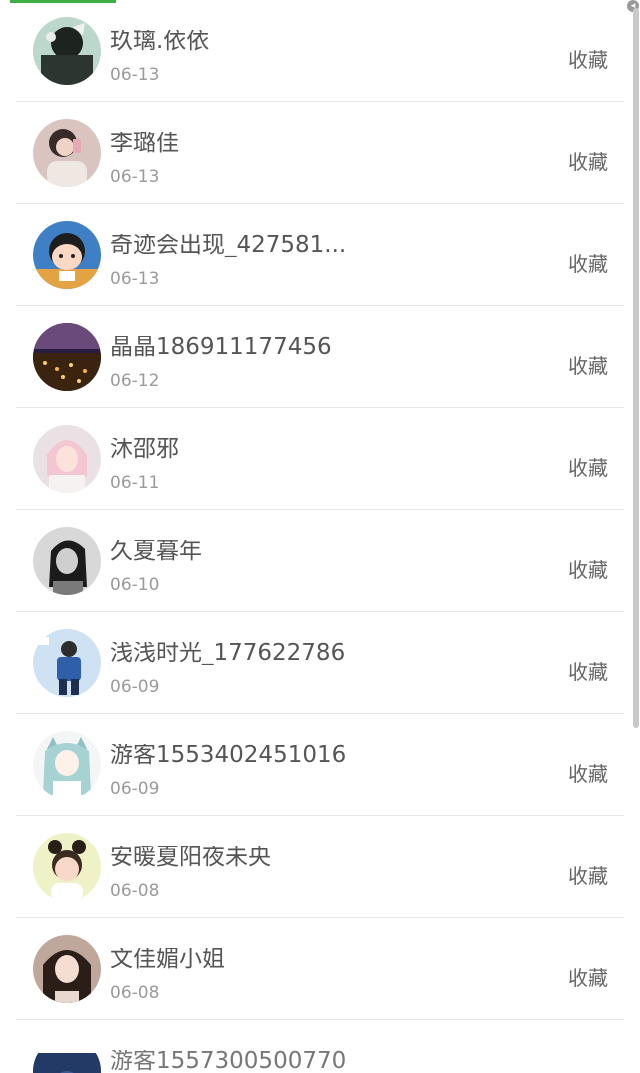  What do you see at coordinates (144, 449) in the screenshot?
I see `user-name: 沐邵邪` at bounding box center [144, 449].